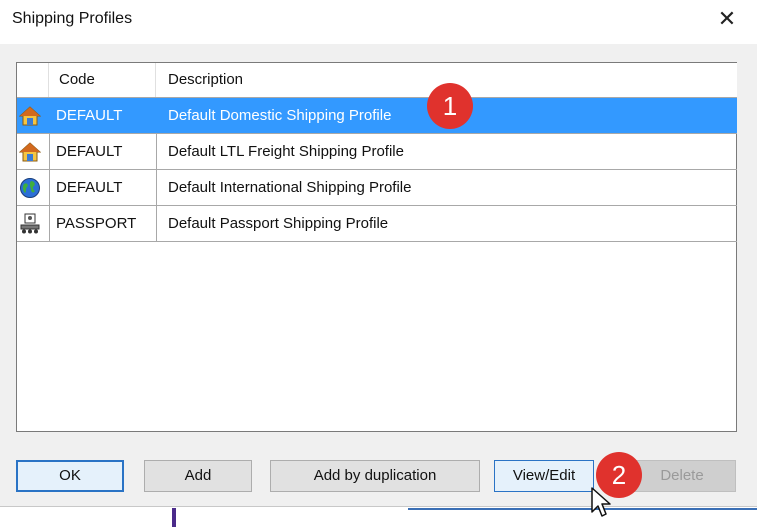 This screenshot has width=757, height=527. Describe the element at coordinates (450, 106) in the screenshot. I see `annotation-badge-1: 1` at that location.